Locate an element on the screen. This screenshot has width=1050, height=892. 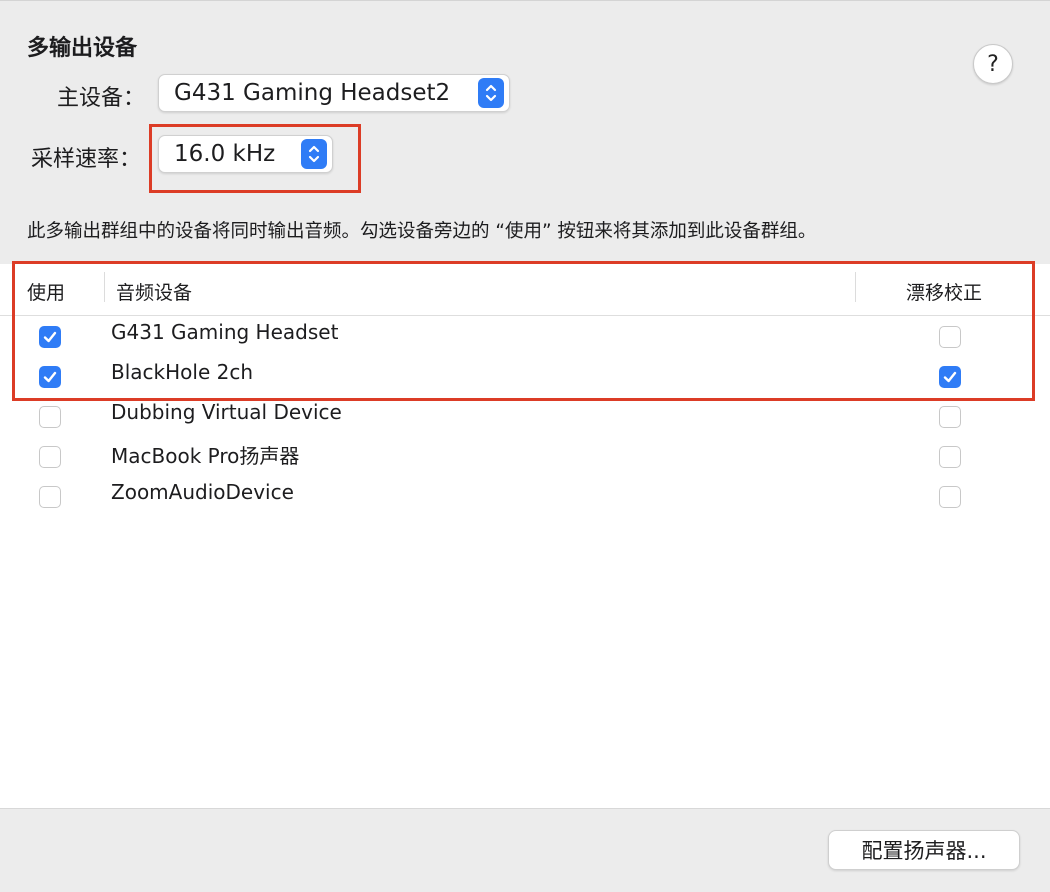
master-device-label: 主设备： is located at coordinates (101, 98).